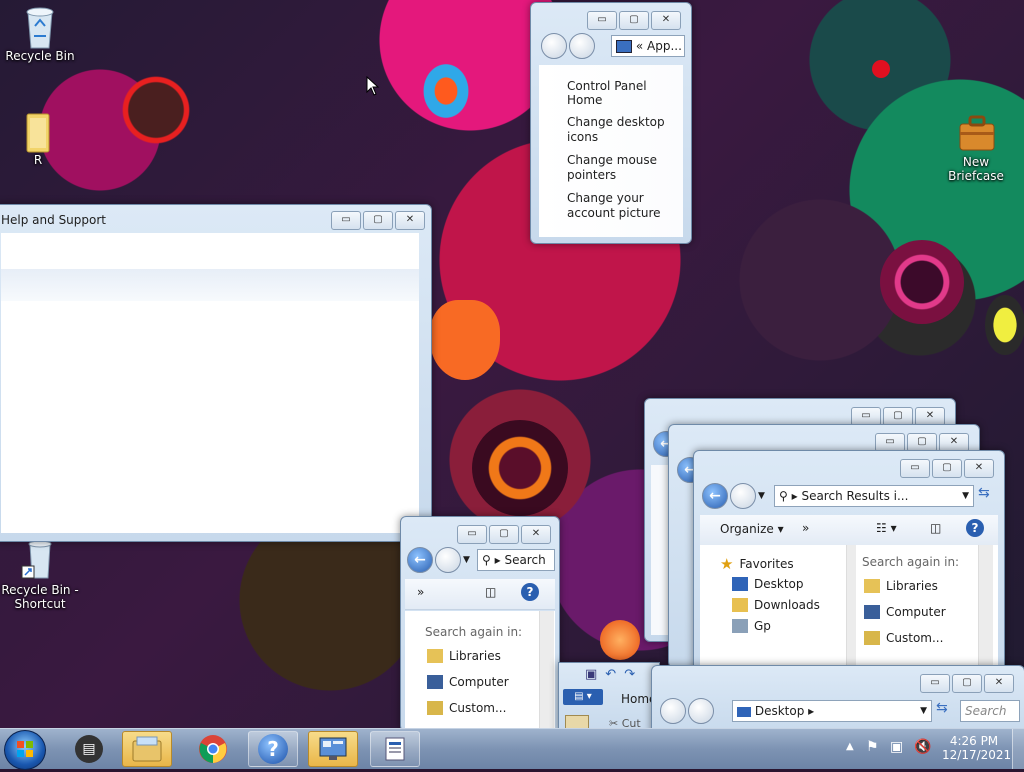  I want to click on breadcrumb-current: Desktop, so click(780, 711).